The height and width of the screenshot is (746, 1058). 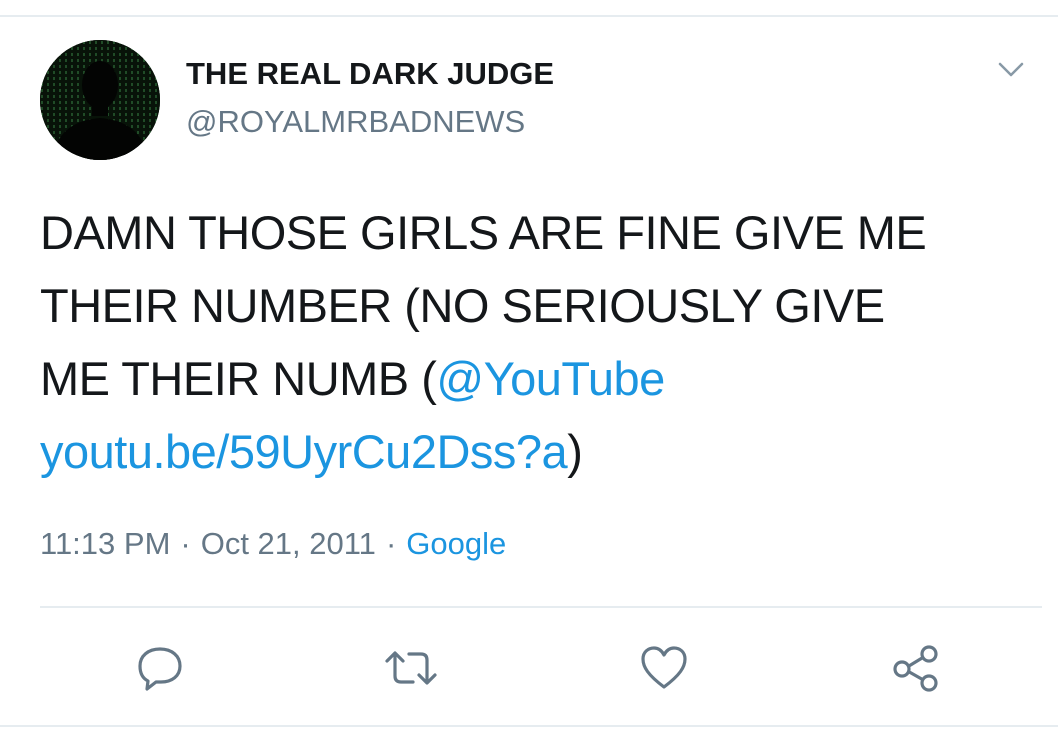 I want to click on tweet-time: 11:13 PM, so click(x=105, y=543).